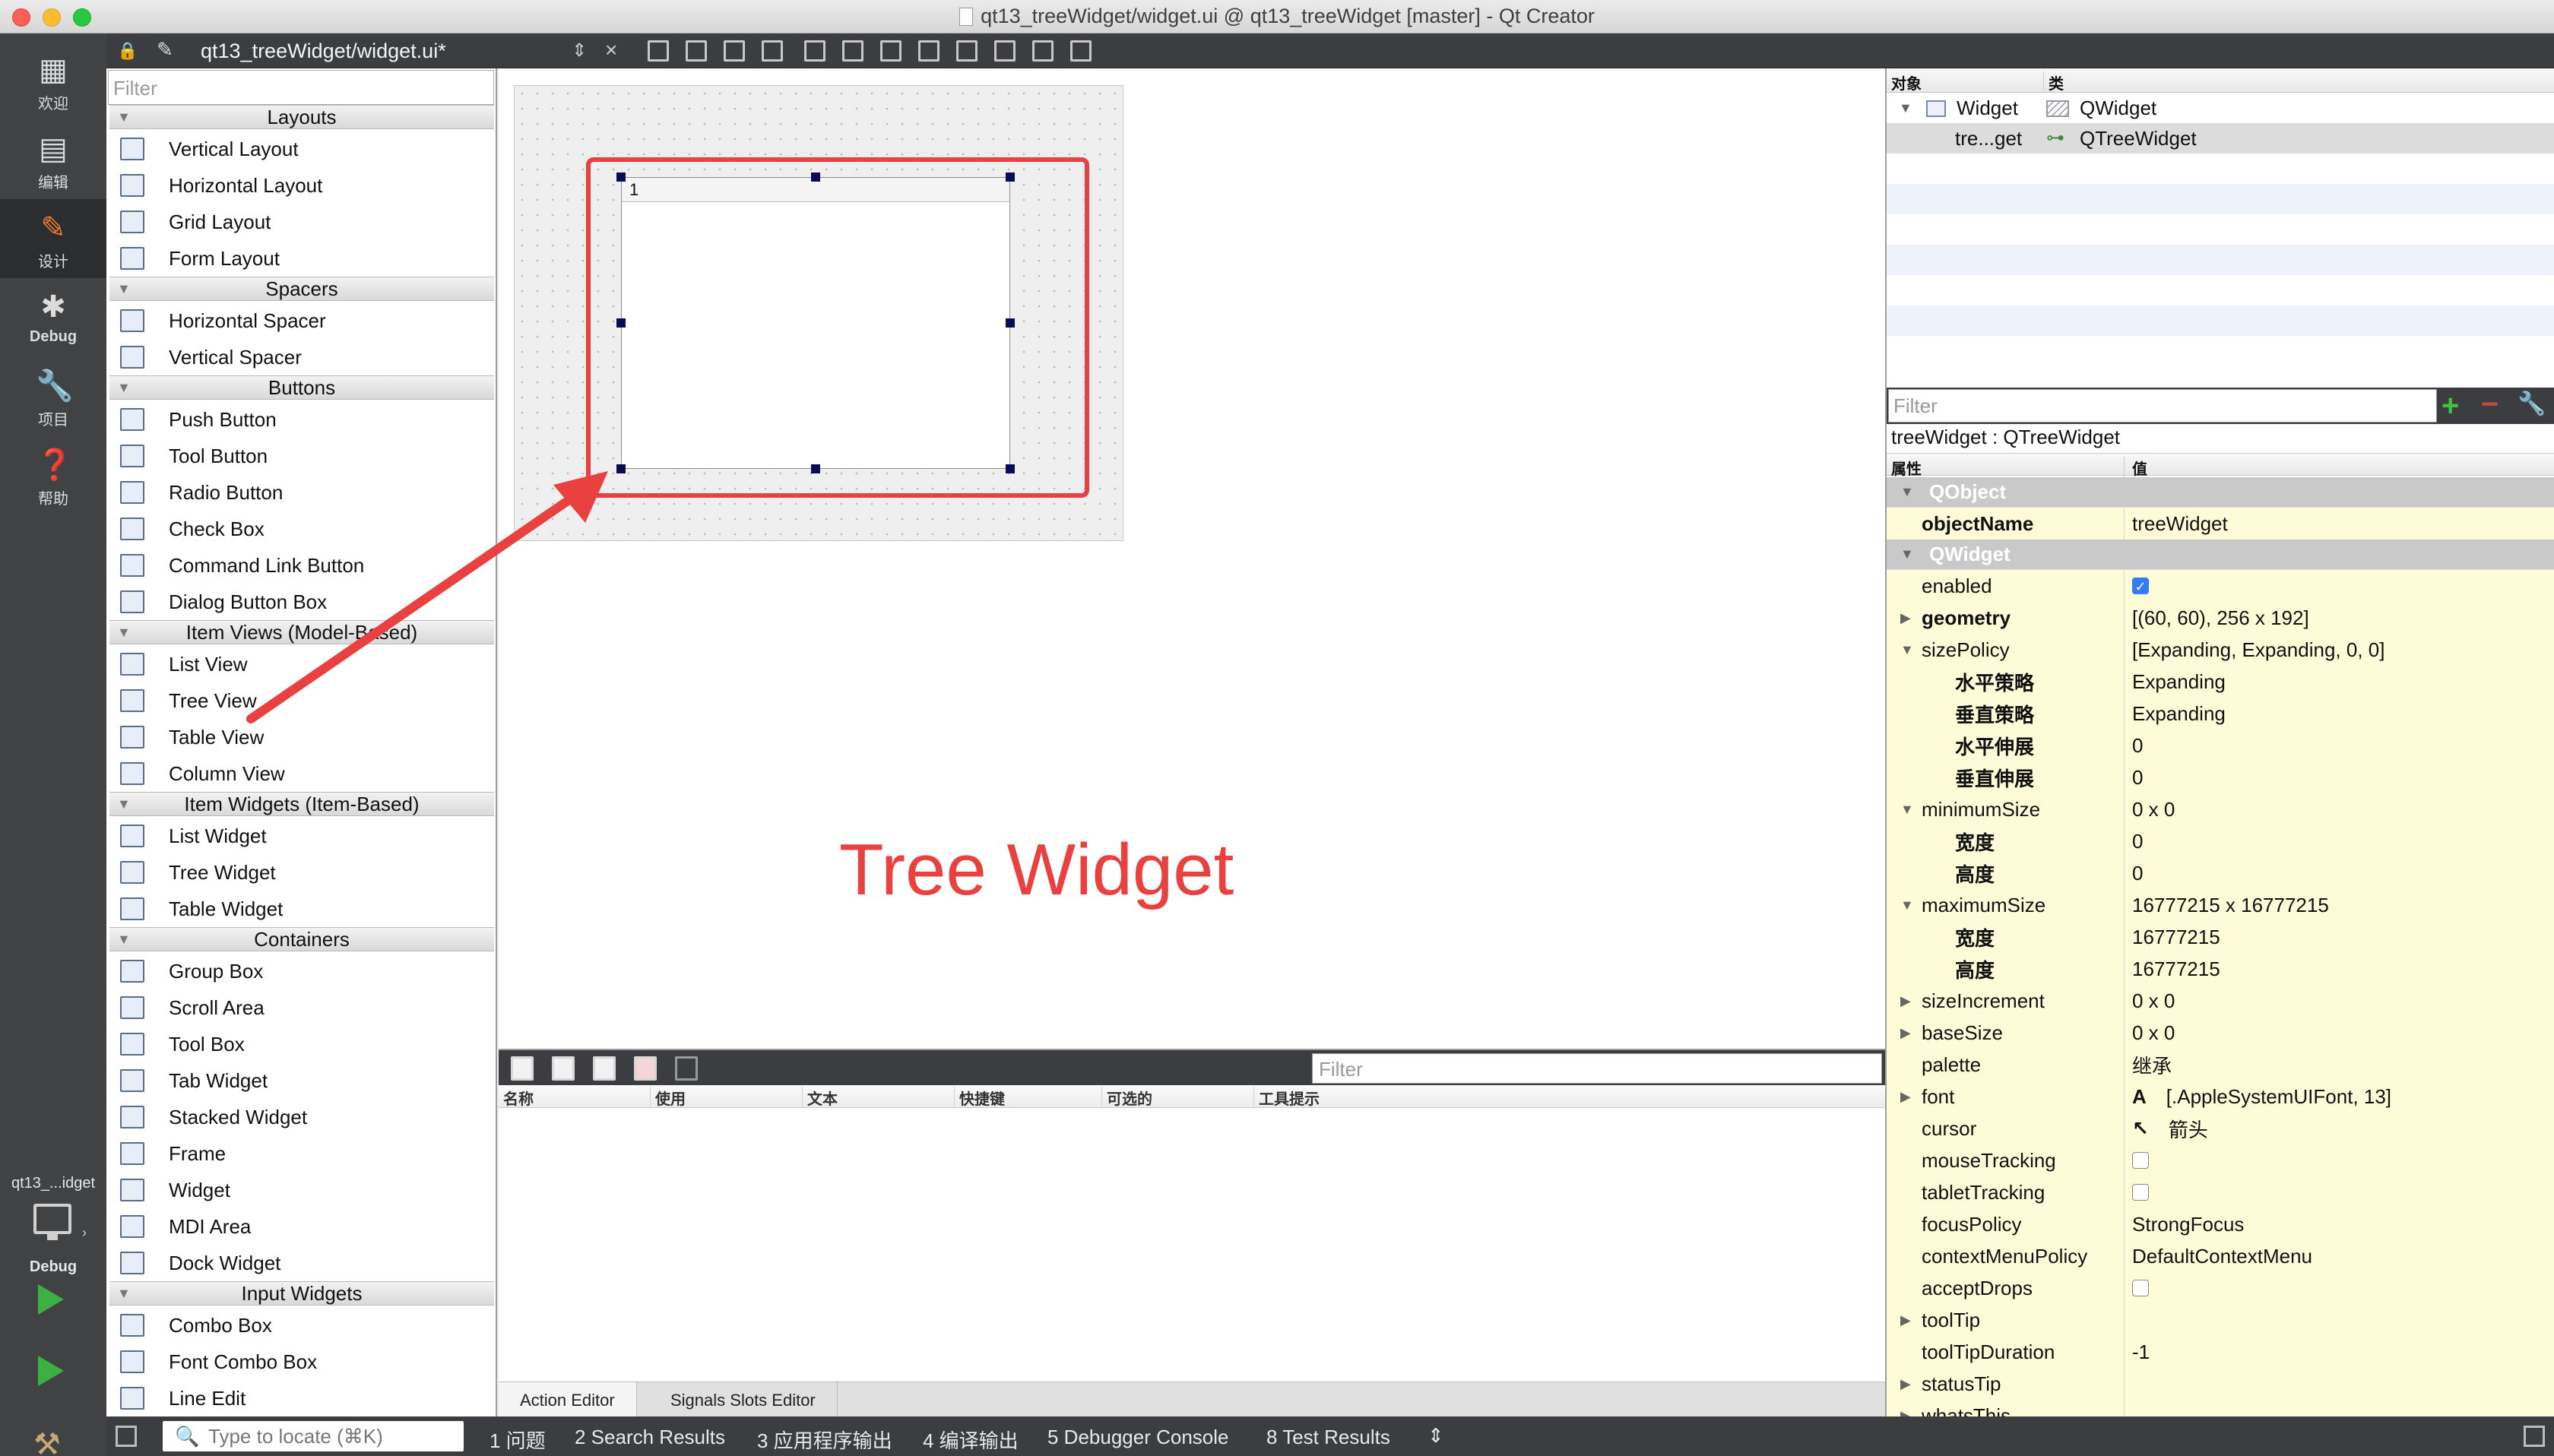 This screenshot has width=2554, height=1456. Describe the element at coordinates (2532, 404) in the screenshot. I see `configure-wrench-icon: 🔧` at that location.